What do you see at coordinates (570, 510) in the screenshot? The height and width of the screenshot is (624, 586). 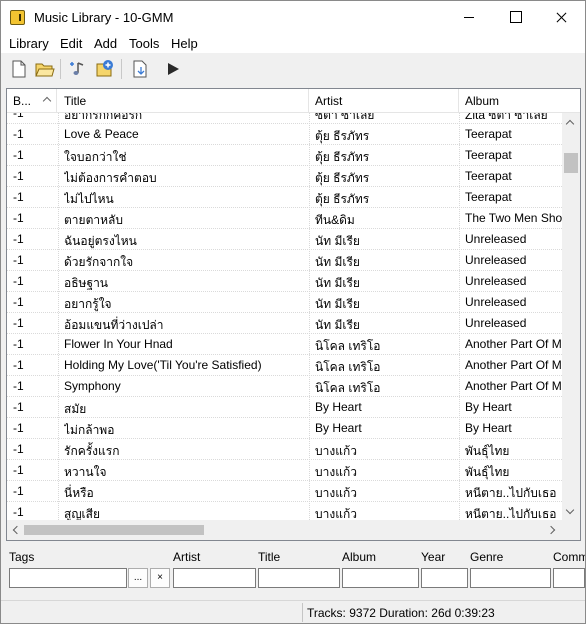 I see `scroll-down-icon` at bounding box center [570, 510].